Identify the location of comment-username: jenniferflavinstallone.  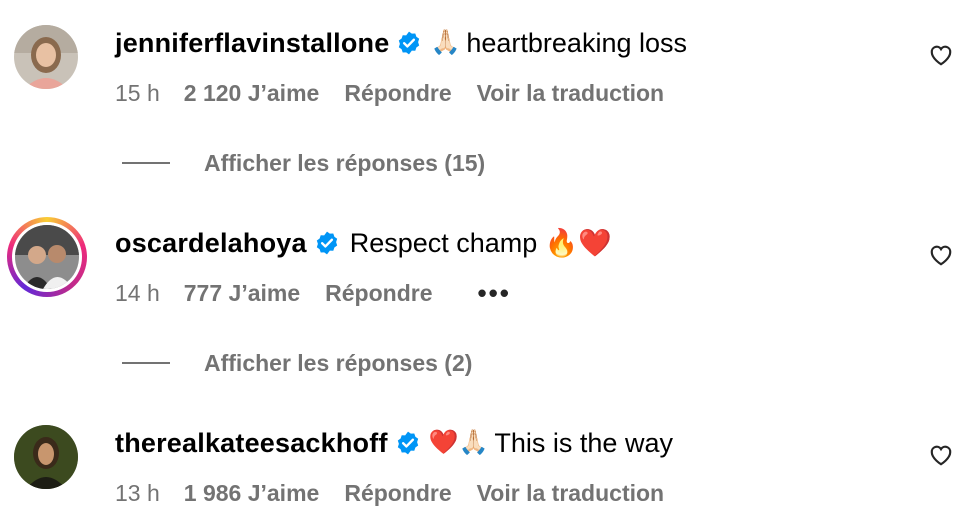
(252, 43).